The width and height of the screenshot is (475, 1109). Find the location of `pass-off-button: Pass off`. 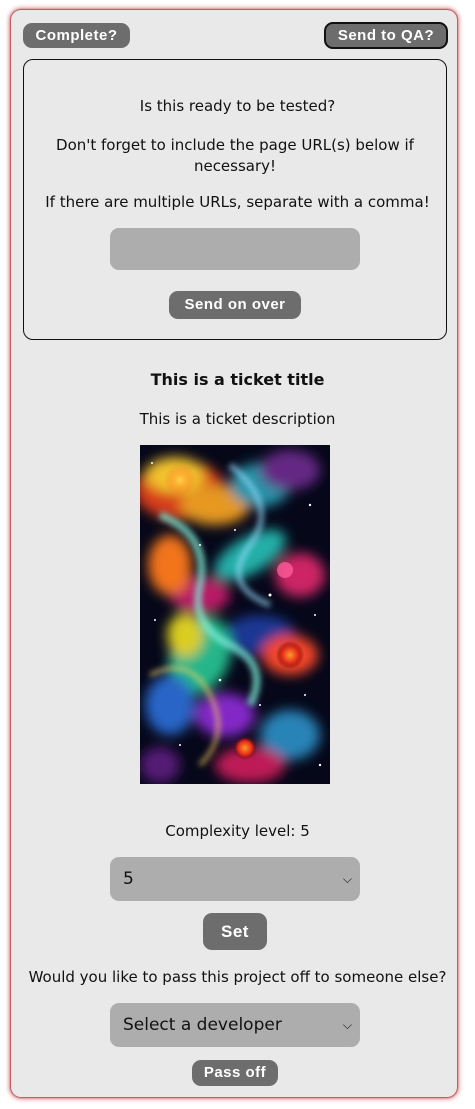

pass-off-button: Pass off is located at coordinates (235, 1073).